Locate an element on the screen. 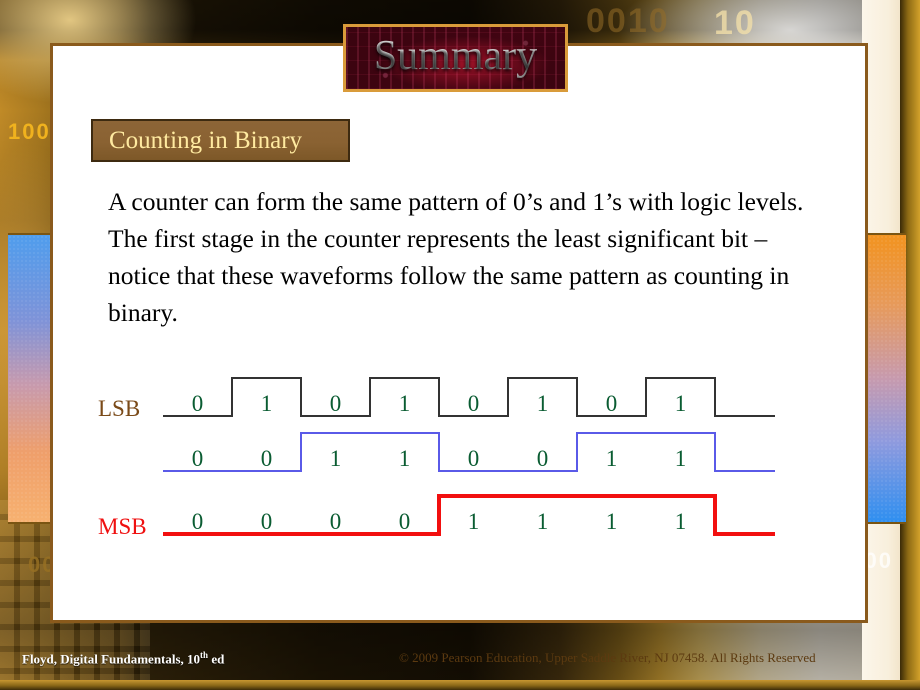  footer-attribution-suffix: ed is located at coordinates (216, 659).